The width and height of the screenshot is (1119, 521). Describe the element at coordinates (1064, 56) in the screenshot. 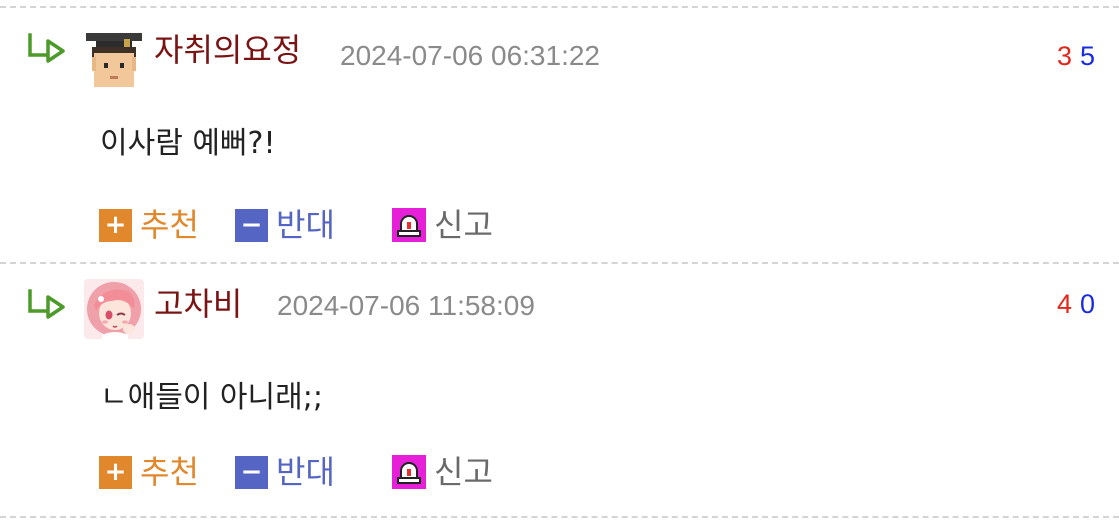

I see `upvote-count: 3` at that location.